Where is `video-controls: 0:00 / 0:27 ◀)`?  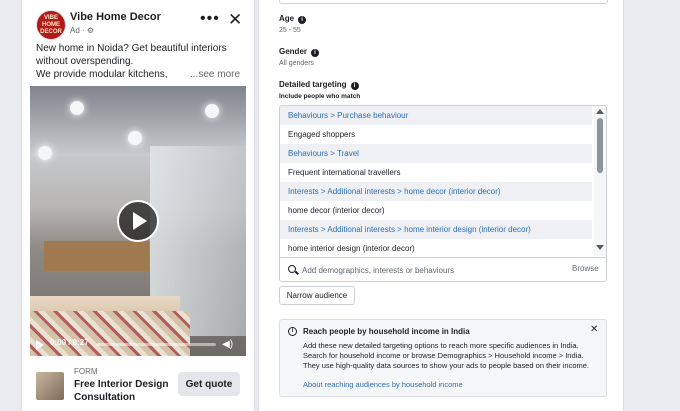
video-controls: 0:00 / 0:27 ◀) is located at coordinates (138, 345).